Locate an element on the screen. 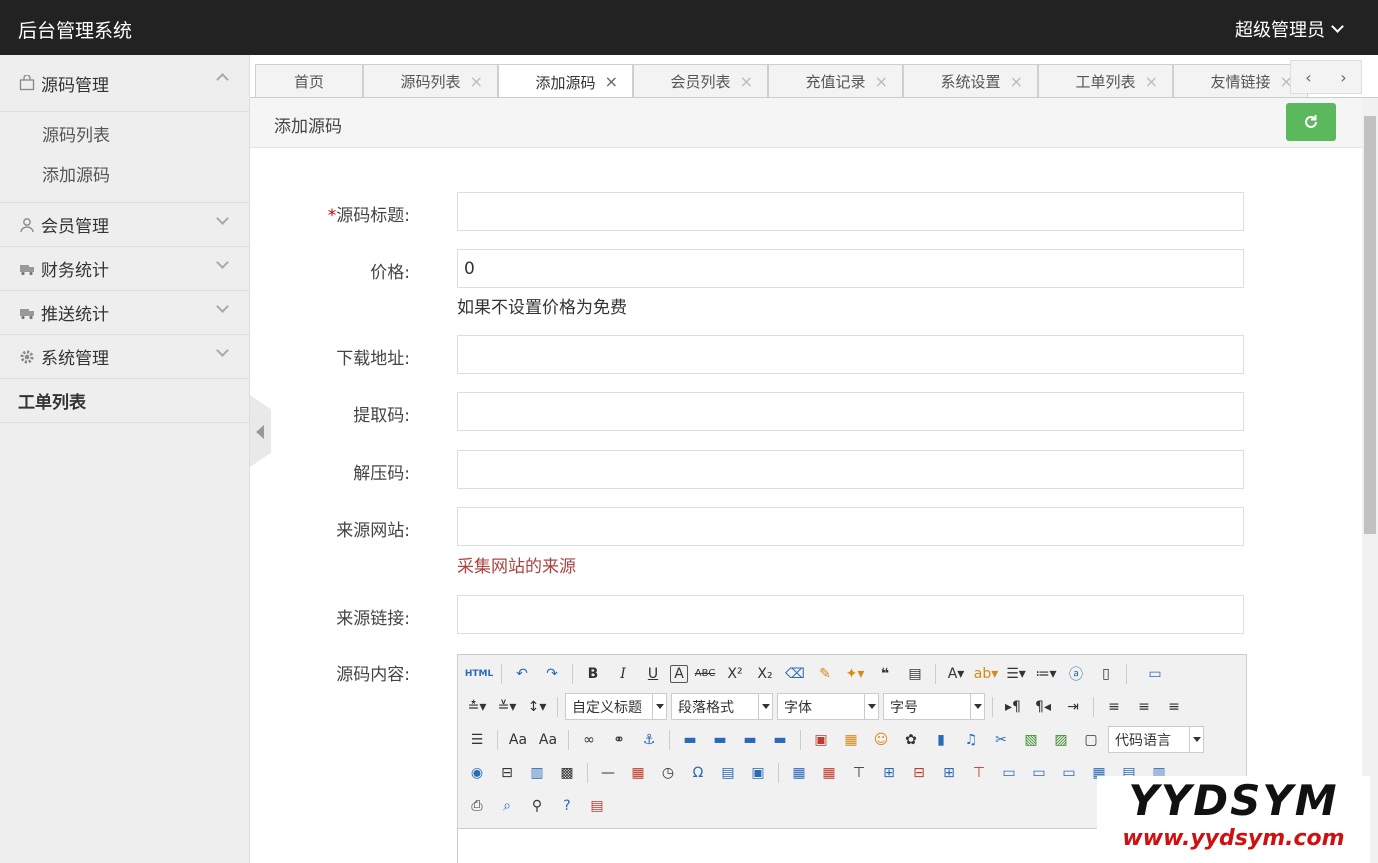 The image size is (1378, 863). drafts-icon: ▤ is located at coordinates (597, 806).